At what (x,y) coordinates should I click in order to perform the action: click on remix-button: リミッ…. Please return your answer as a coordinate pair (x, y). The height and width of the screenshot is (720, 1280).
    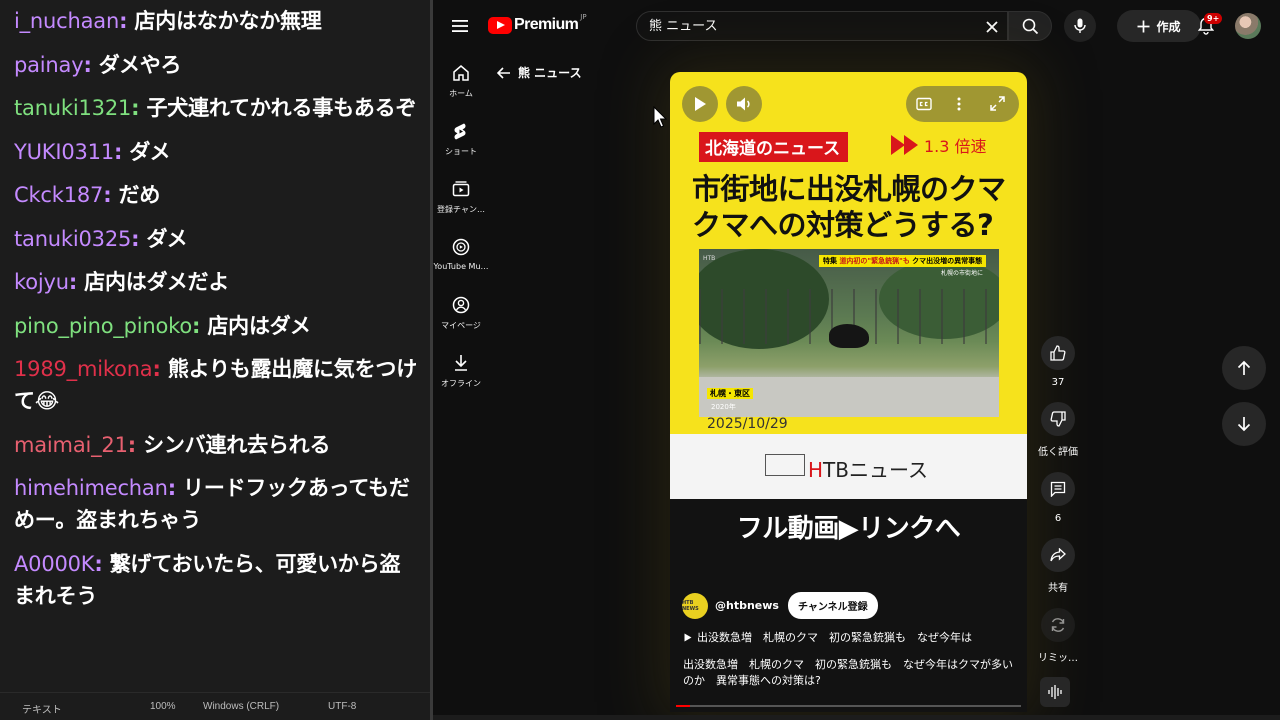
    Looking at the image, I should click on (1058, 636).